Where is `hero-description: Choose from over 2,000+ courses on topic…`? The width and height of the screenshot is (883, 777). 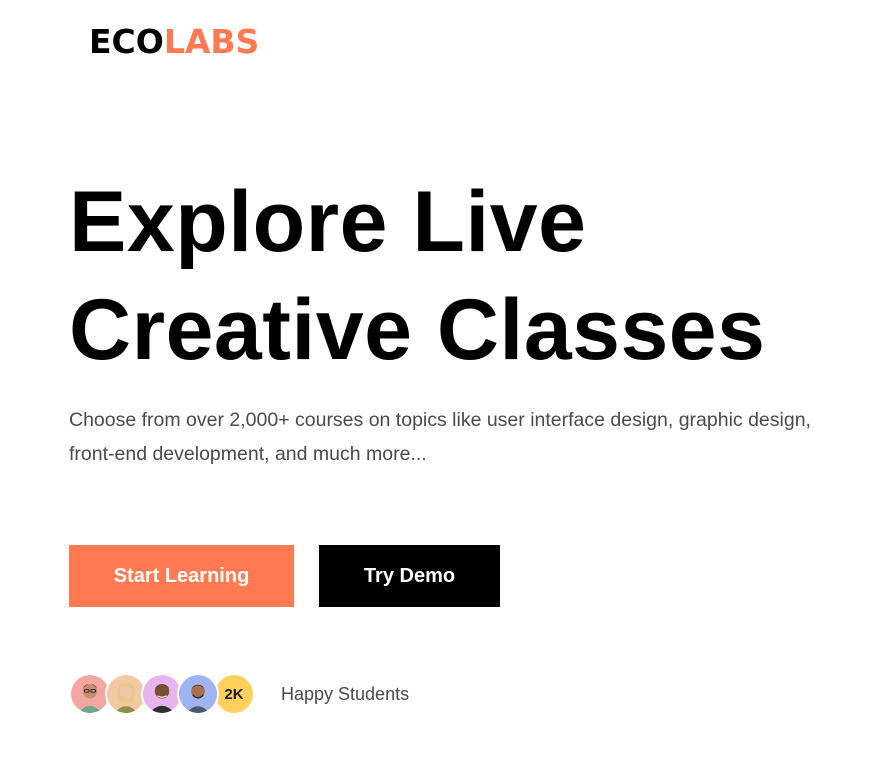 hero-description: Choose from over 2,000+ courses on topic… is located at coordinates (440, 437).